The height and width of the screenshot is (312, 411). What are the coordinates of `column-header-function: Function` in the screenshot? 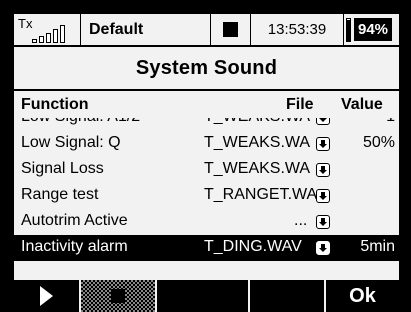 It's located at (55, 104).